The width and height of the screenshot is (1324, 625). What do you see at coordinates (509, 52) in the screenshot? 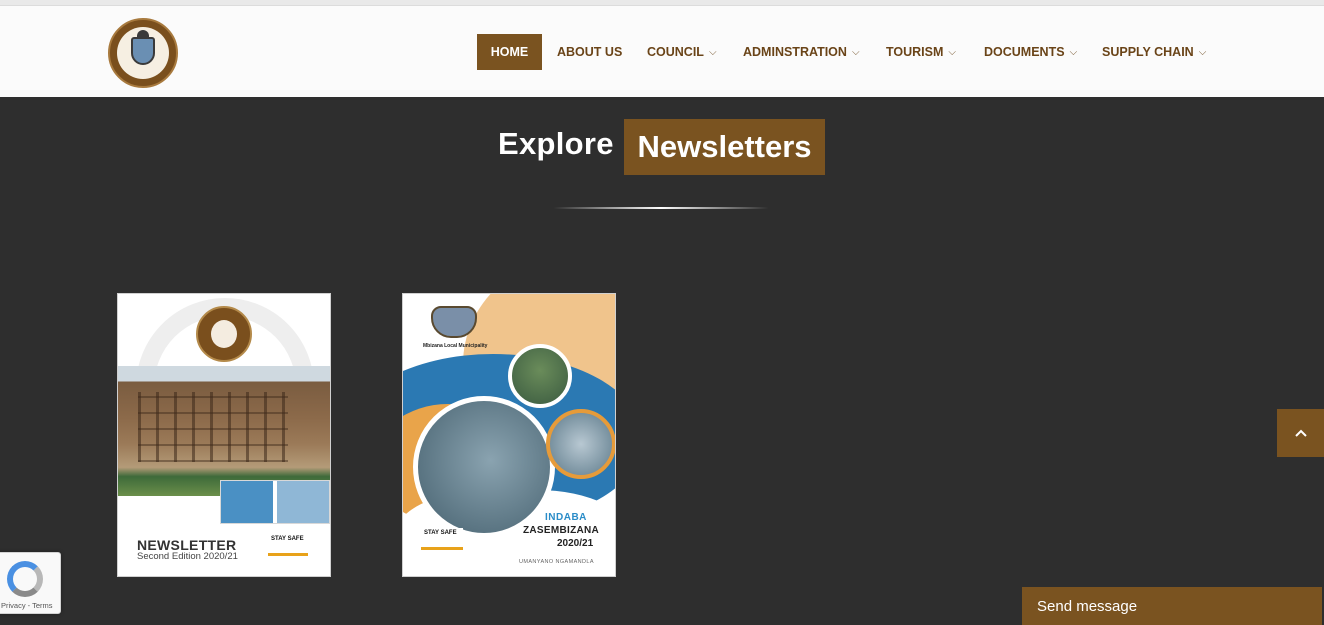
I see `nav-home: HOME` at bounding box center [509, 52].